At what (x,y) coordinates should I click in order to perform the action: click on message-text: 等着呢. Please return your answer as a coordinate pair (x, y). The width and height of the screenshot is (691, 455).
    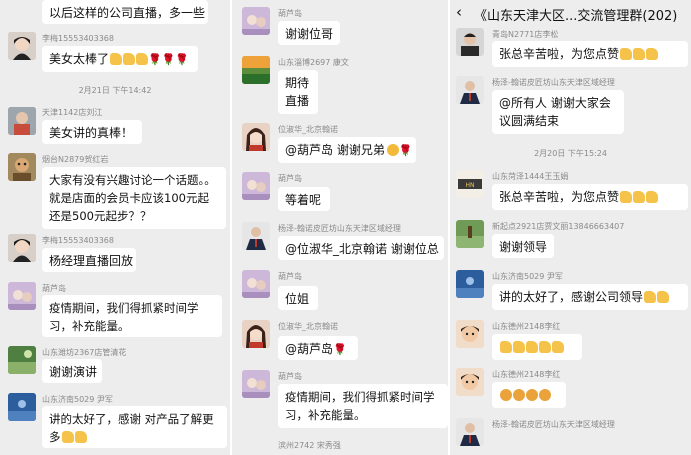
    Looking at the image, I should click on (303, 200).